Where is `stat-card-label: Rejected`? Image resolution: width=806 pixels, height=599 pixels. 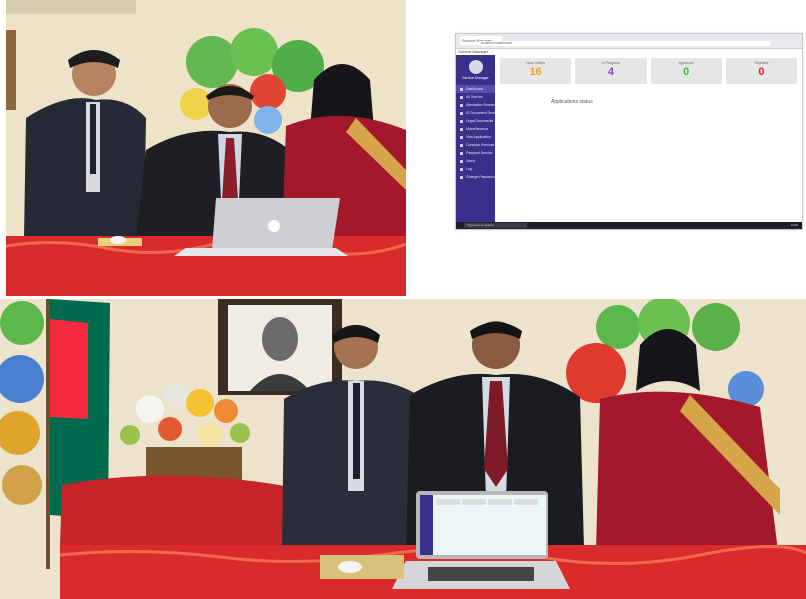
stat-card-label: Rejected is located at coordinates (761, 63).